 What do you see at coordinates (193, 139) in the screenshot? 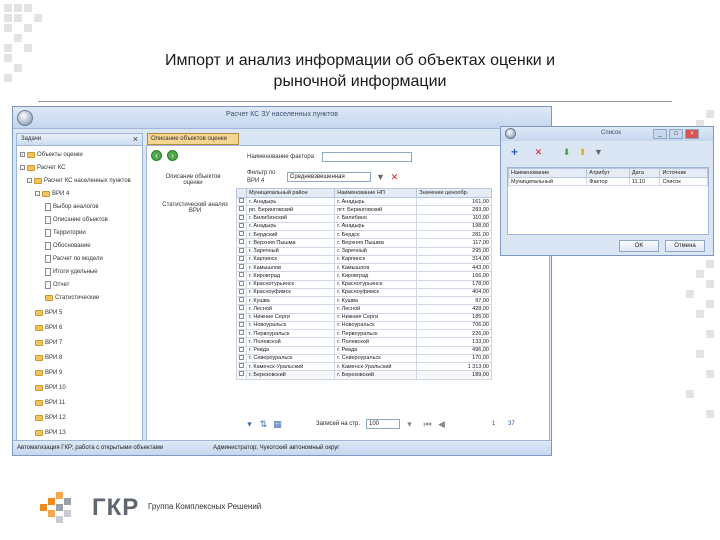
I see `tab-object-description: Описание объектов оценки` at bounding box center [193, 139].